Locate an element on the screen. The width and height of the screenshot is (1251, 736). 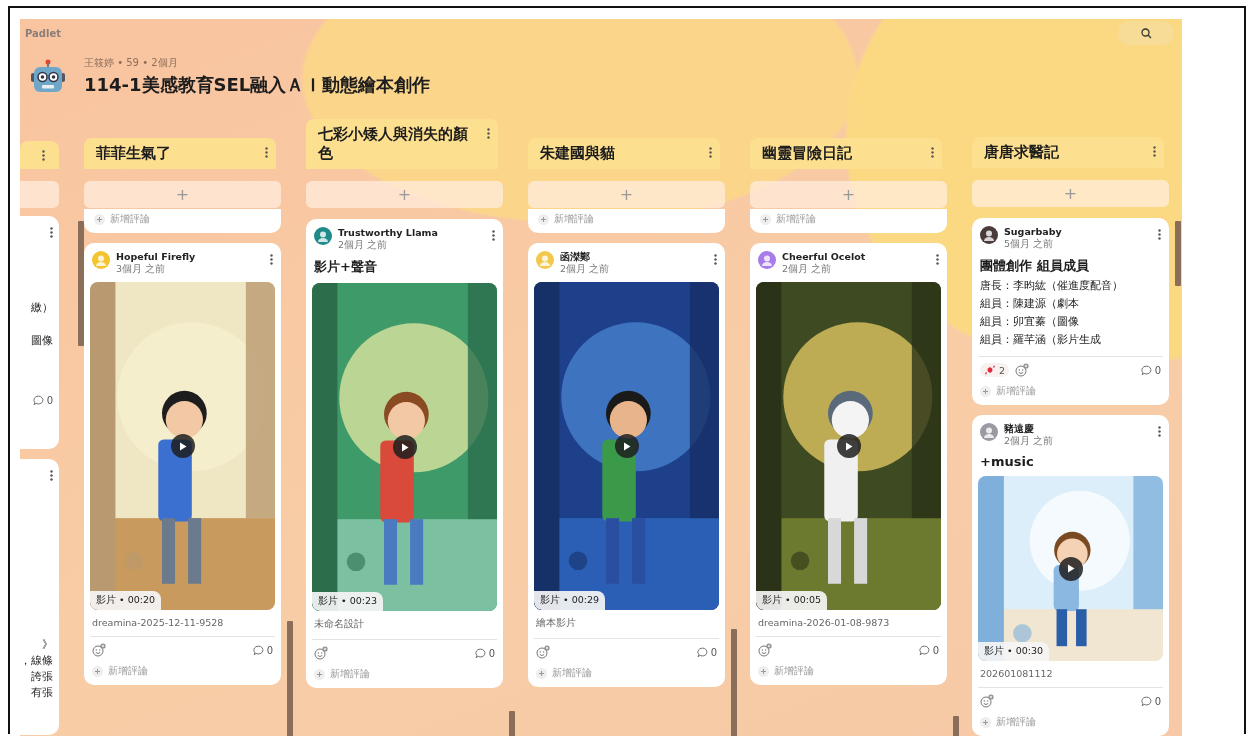
column-title: 菲菲生氣了 is located at coordinates (133, 153).